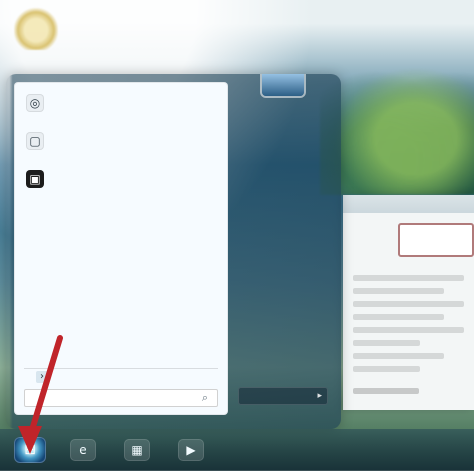 The height and width of the screenshot is (471, 474). I want to click on recent-item: ▢, so click(121, 141).